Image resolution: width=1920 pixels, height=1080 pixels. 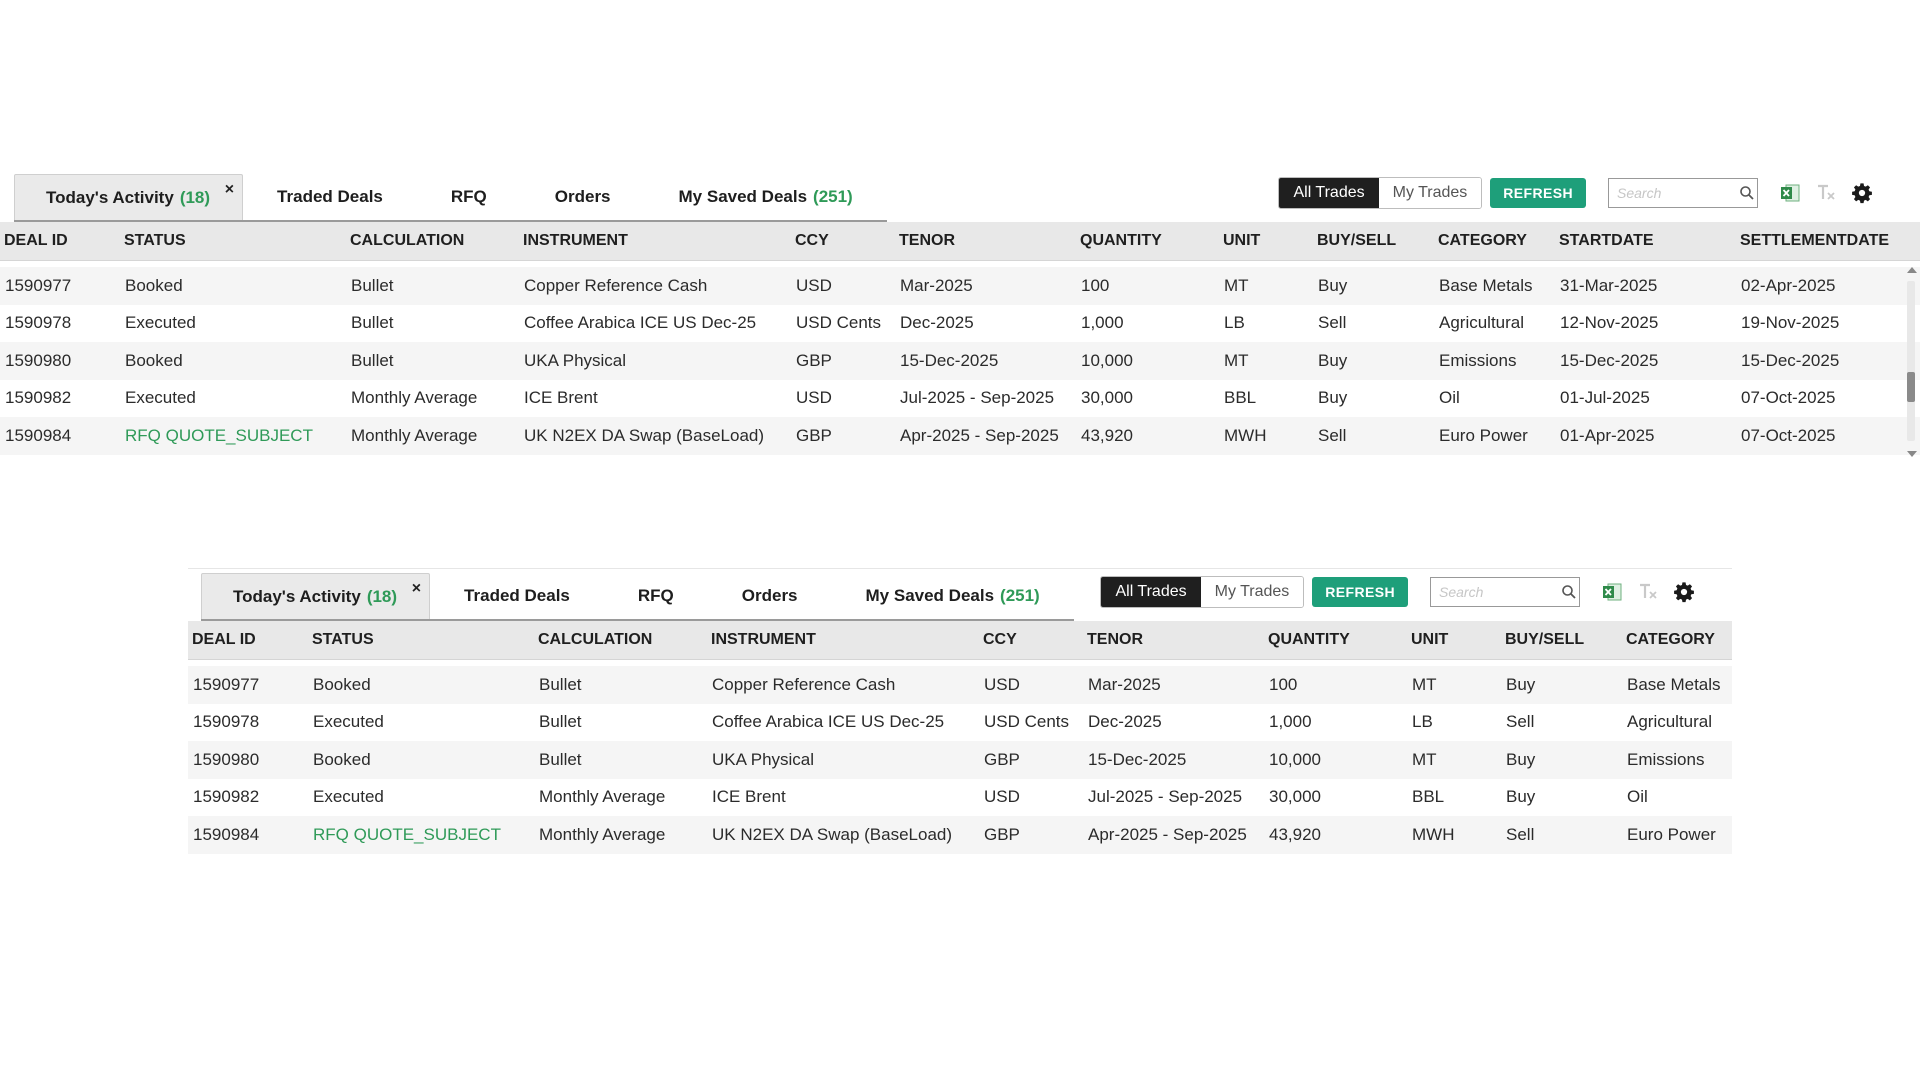 What do you see at coordinates (763, 759) in the screenshot?
I see `cell-instrument: UKA Physical` at bounding box center [763, 759].